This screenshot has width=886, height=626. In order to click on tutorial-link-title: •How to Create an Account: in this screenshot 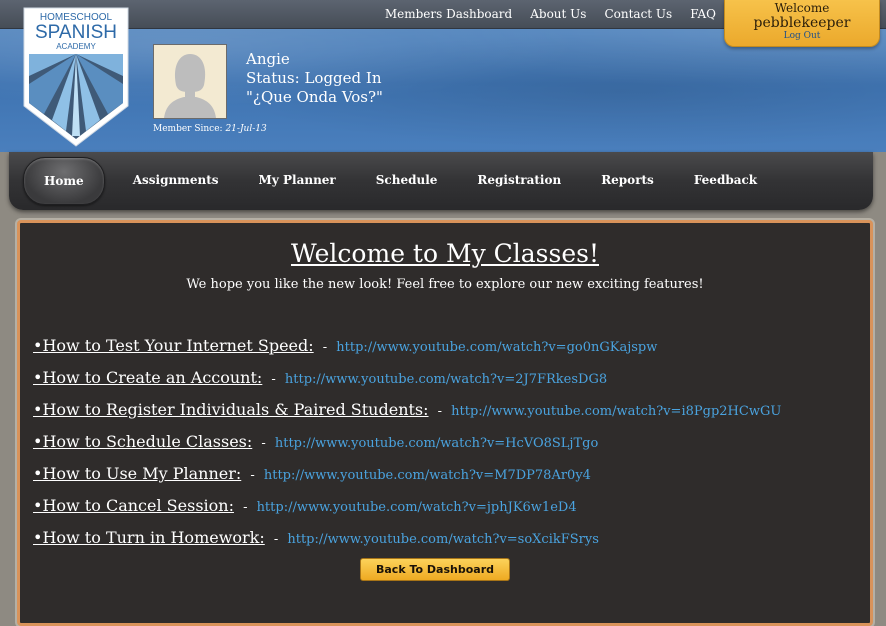, I will do `click(147, 377)`.